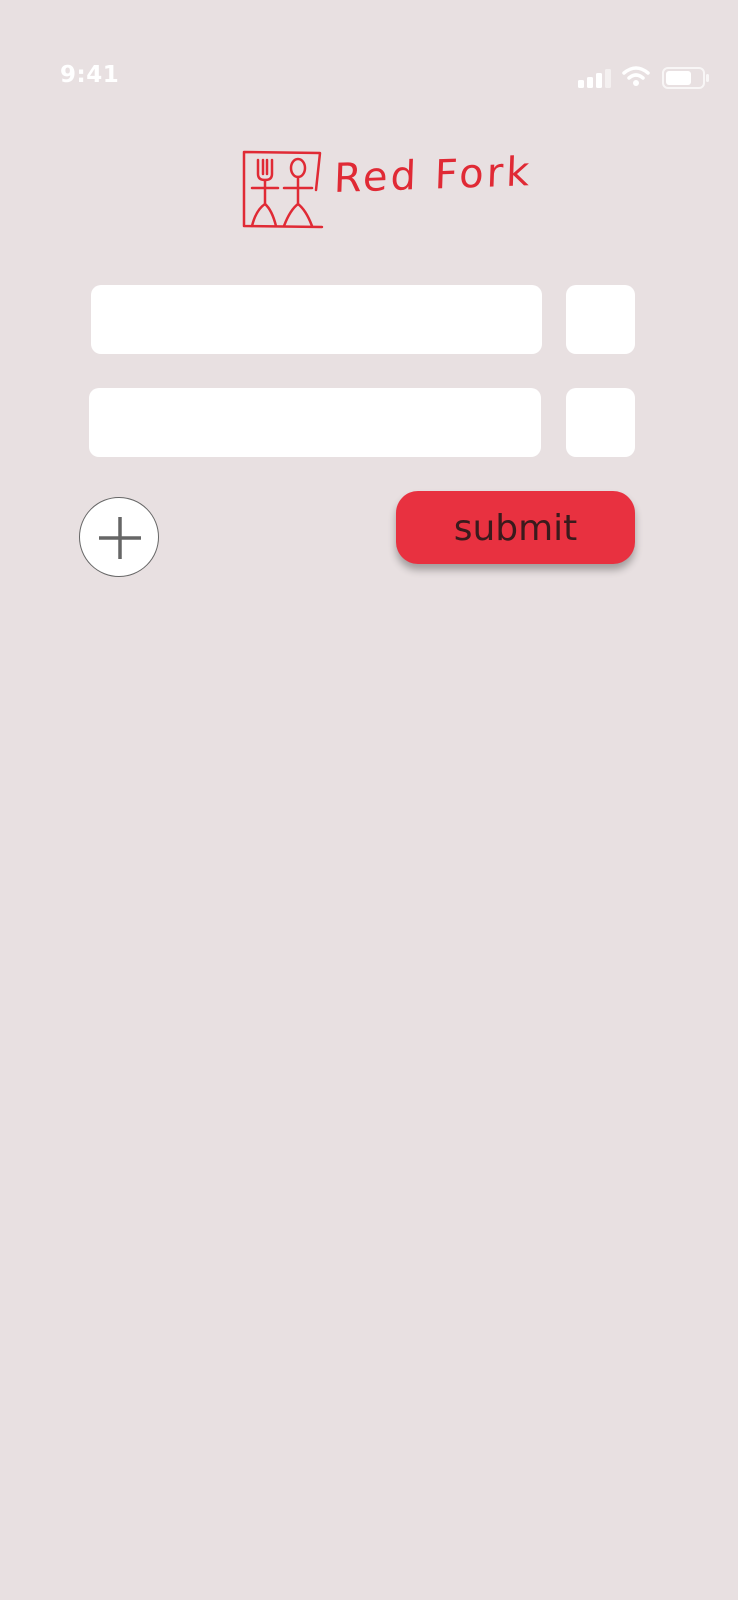  I want to click on status-bar: 9:41, so click(369, 55).